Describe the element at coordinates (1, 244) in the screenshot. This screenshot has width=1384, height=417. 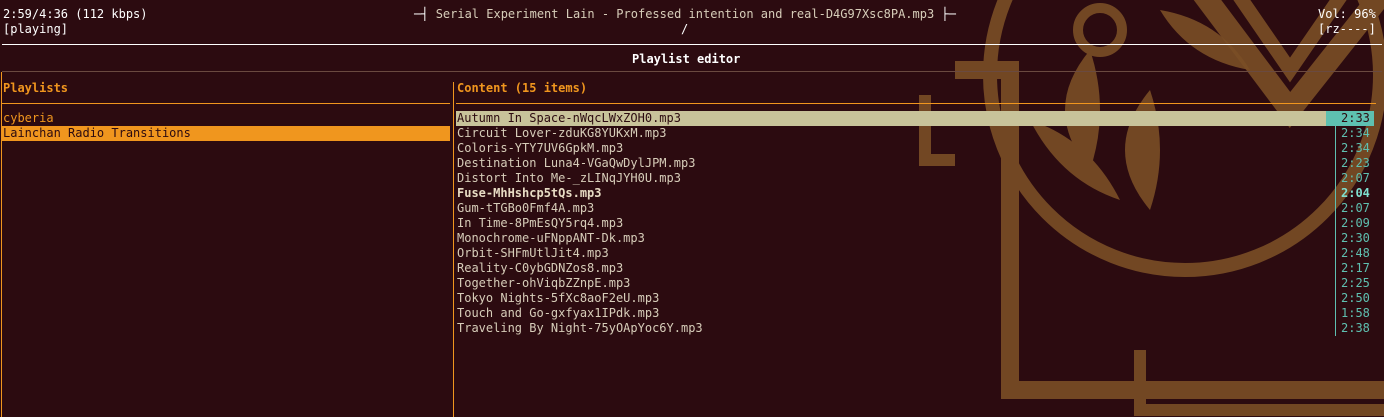
I see `left-border` at that location.